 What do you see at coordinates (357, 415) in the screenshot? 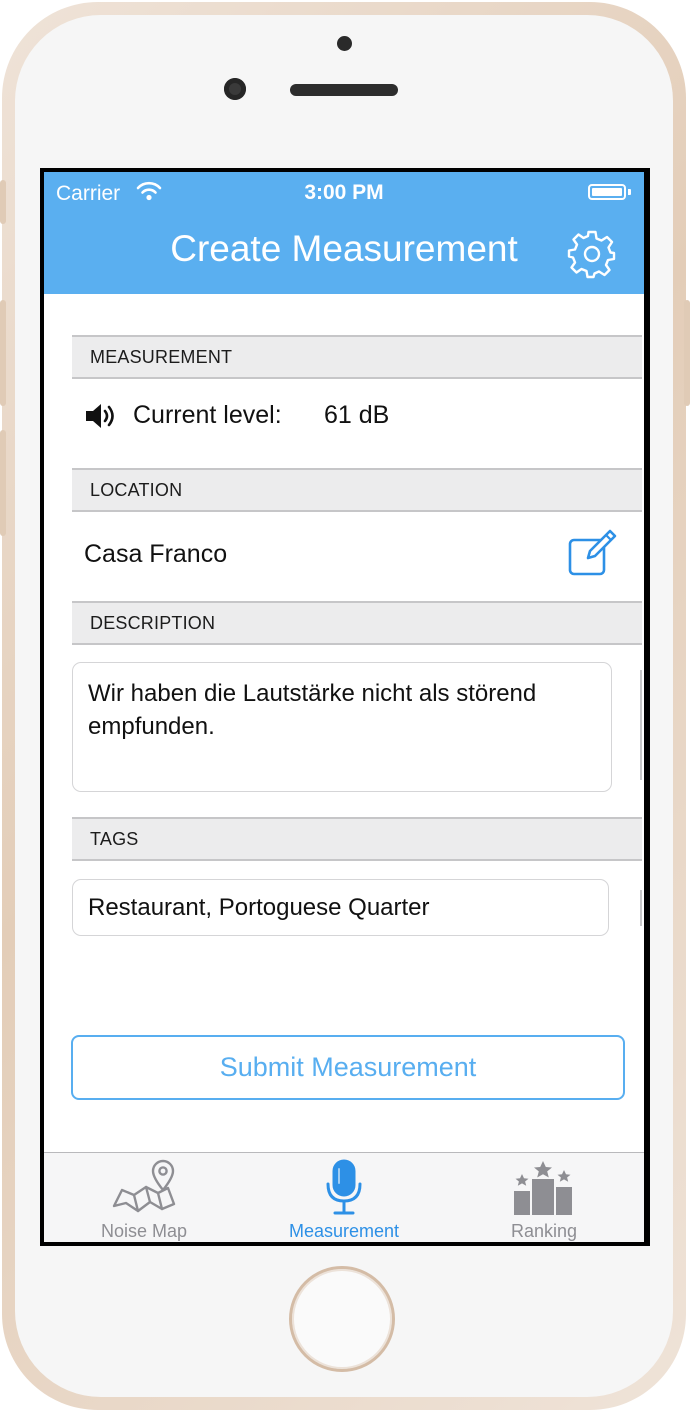
I see `current-level-value: 61 dB` at bounding box center [357, 415].